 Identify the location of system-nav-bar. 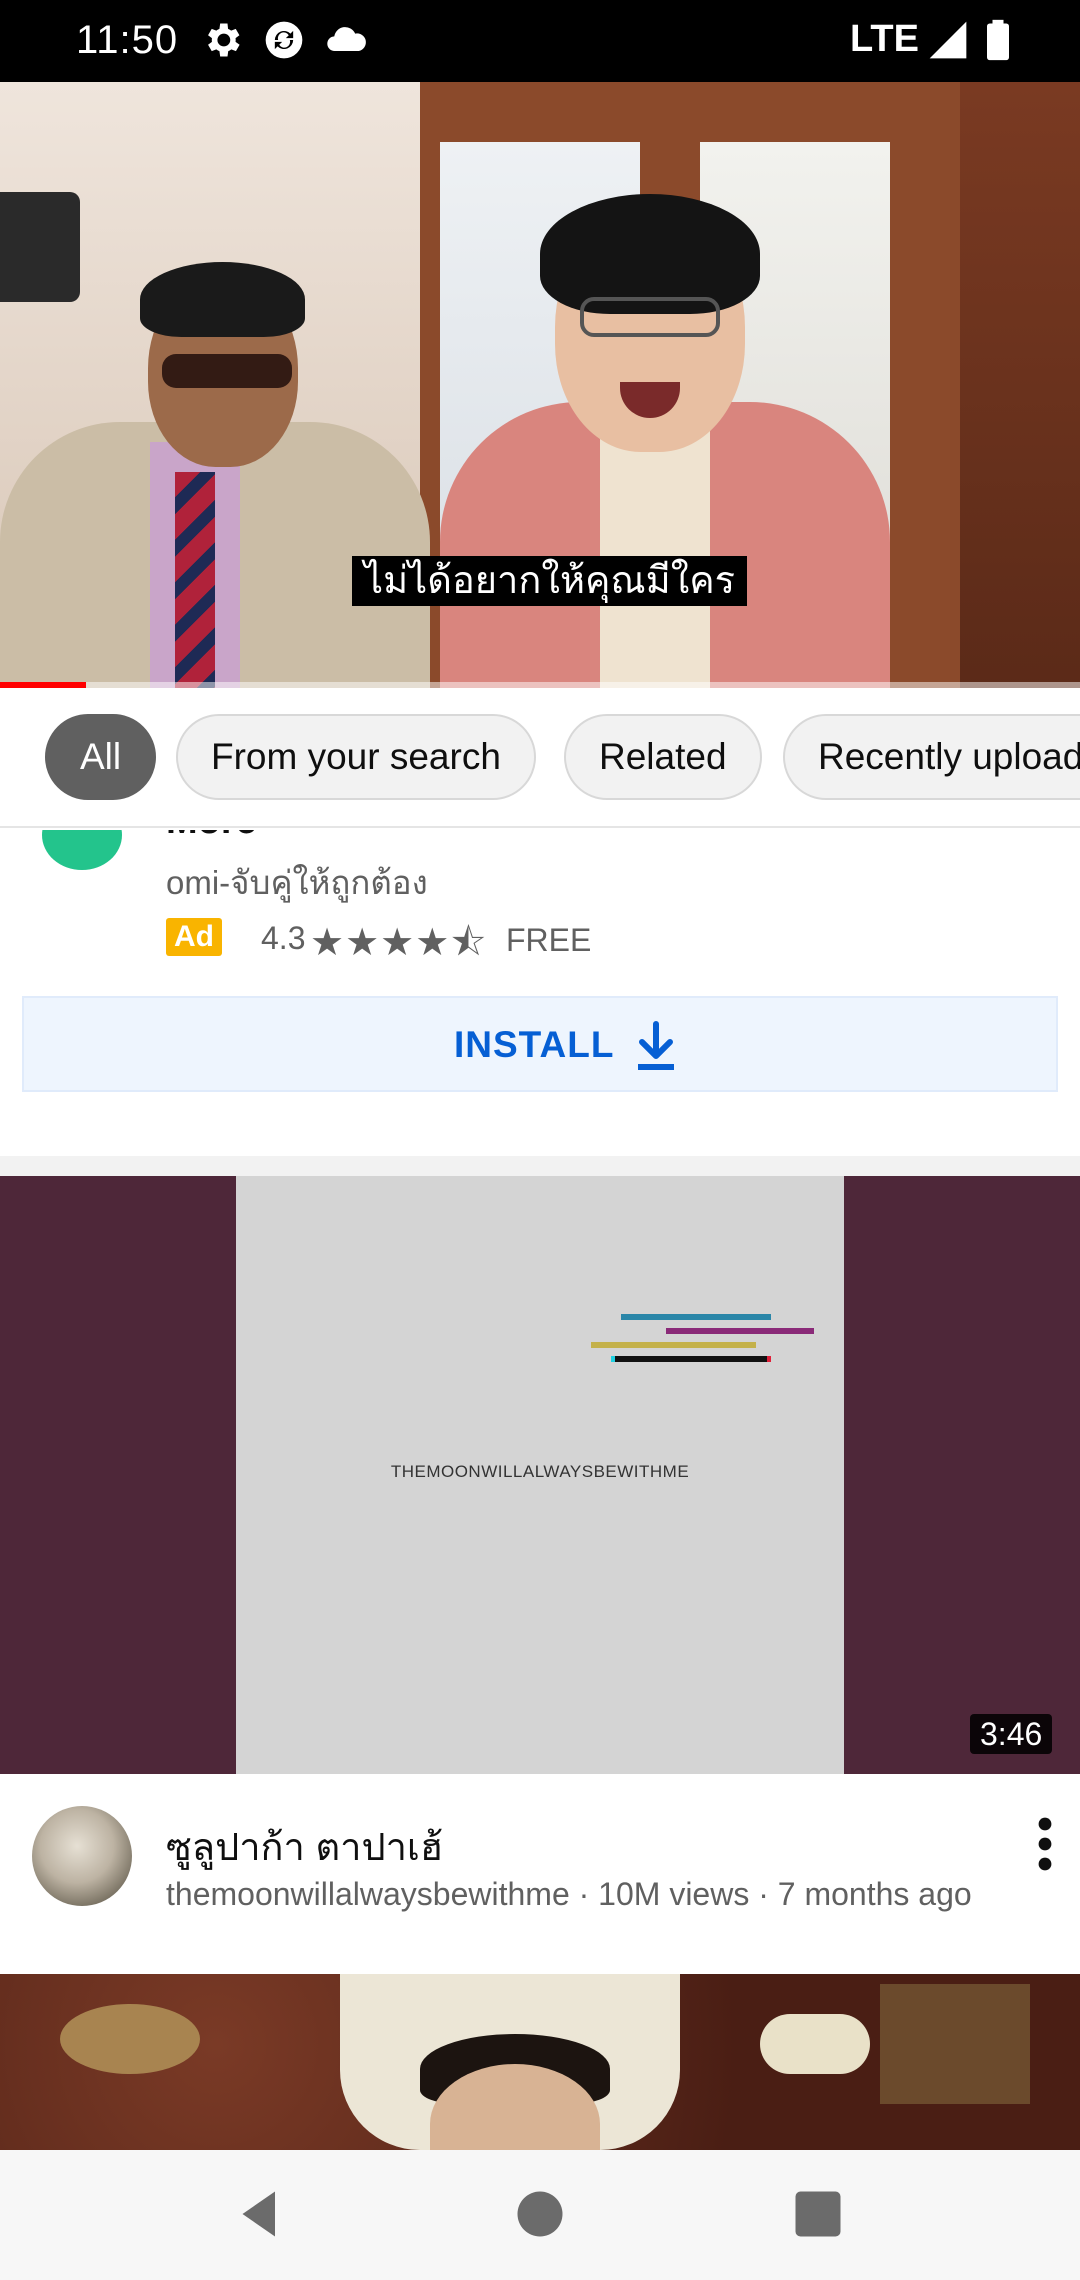
(540, 2215).